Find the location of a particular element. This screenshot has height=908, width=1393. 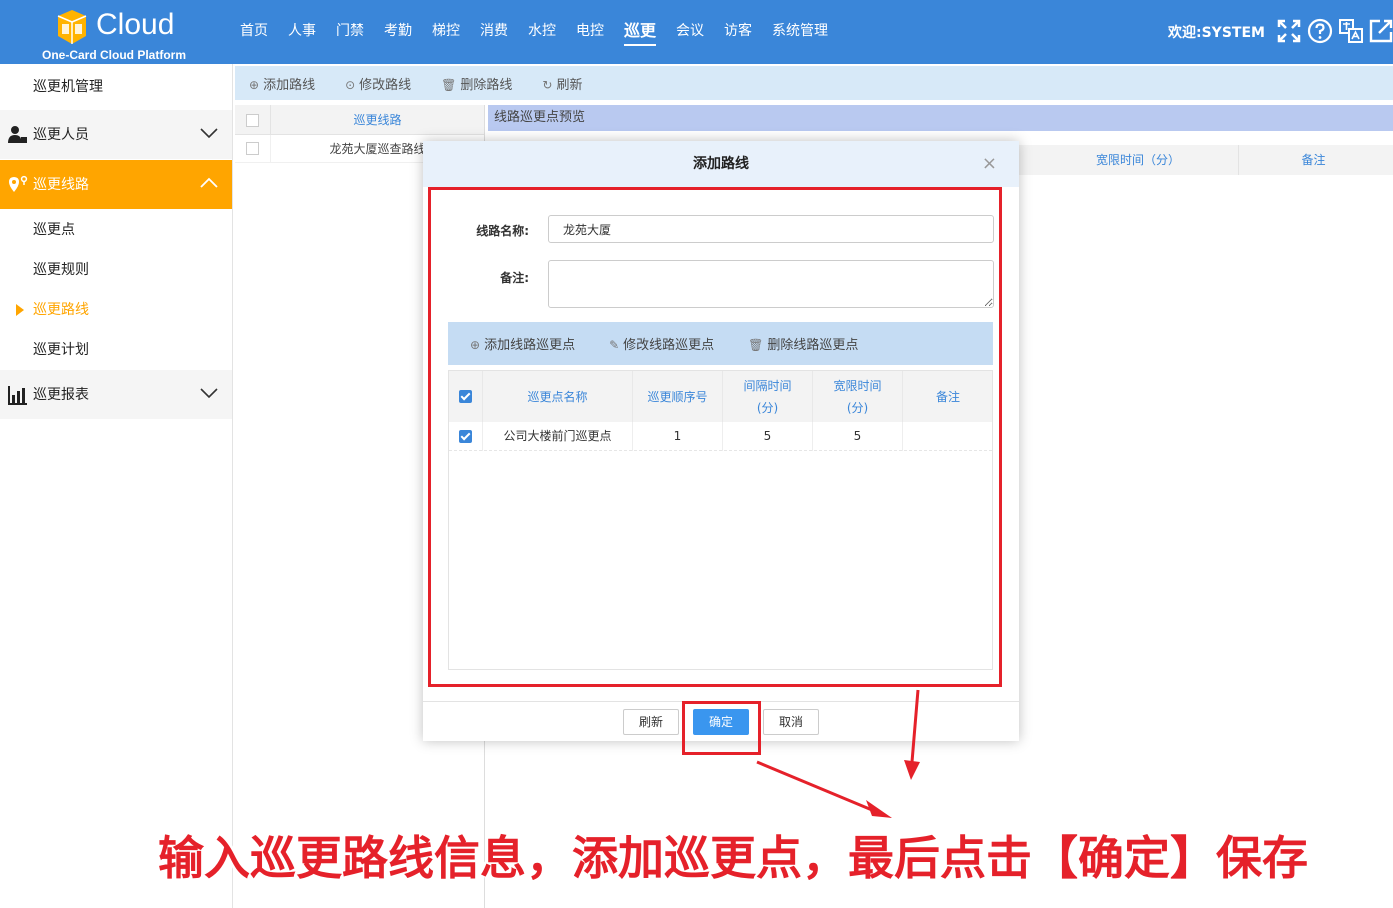

sidebar-group-report-label: 巡更报表 is located at coordinates (61, 395).